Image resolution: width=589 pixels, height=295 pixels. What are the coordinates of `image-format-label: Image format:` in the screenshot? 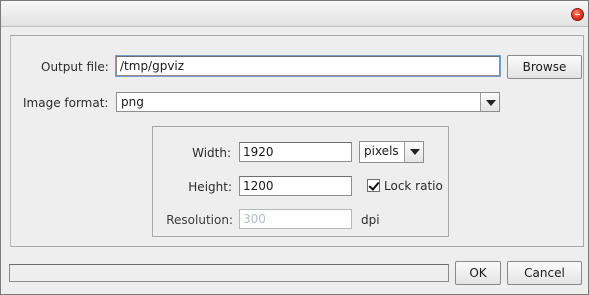 It's located at (66, 103).